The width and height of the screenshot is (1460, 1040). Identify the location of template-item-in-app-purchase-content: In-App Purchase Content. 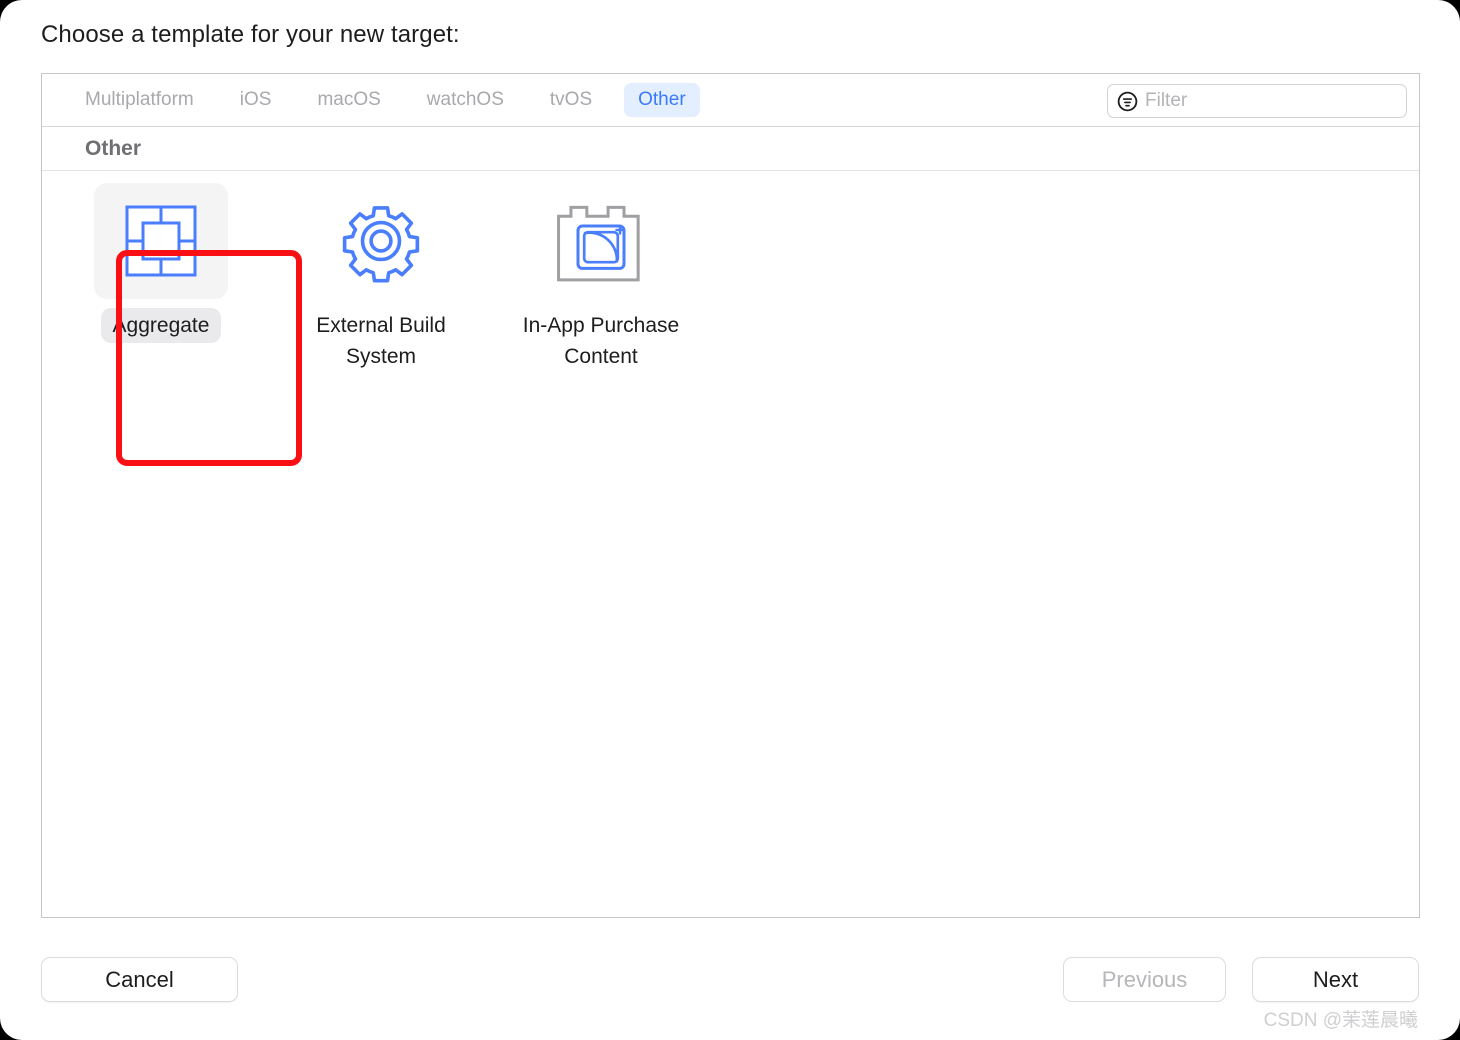
(601, 278).